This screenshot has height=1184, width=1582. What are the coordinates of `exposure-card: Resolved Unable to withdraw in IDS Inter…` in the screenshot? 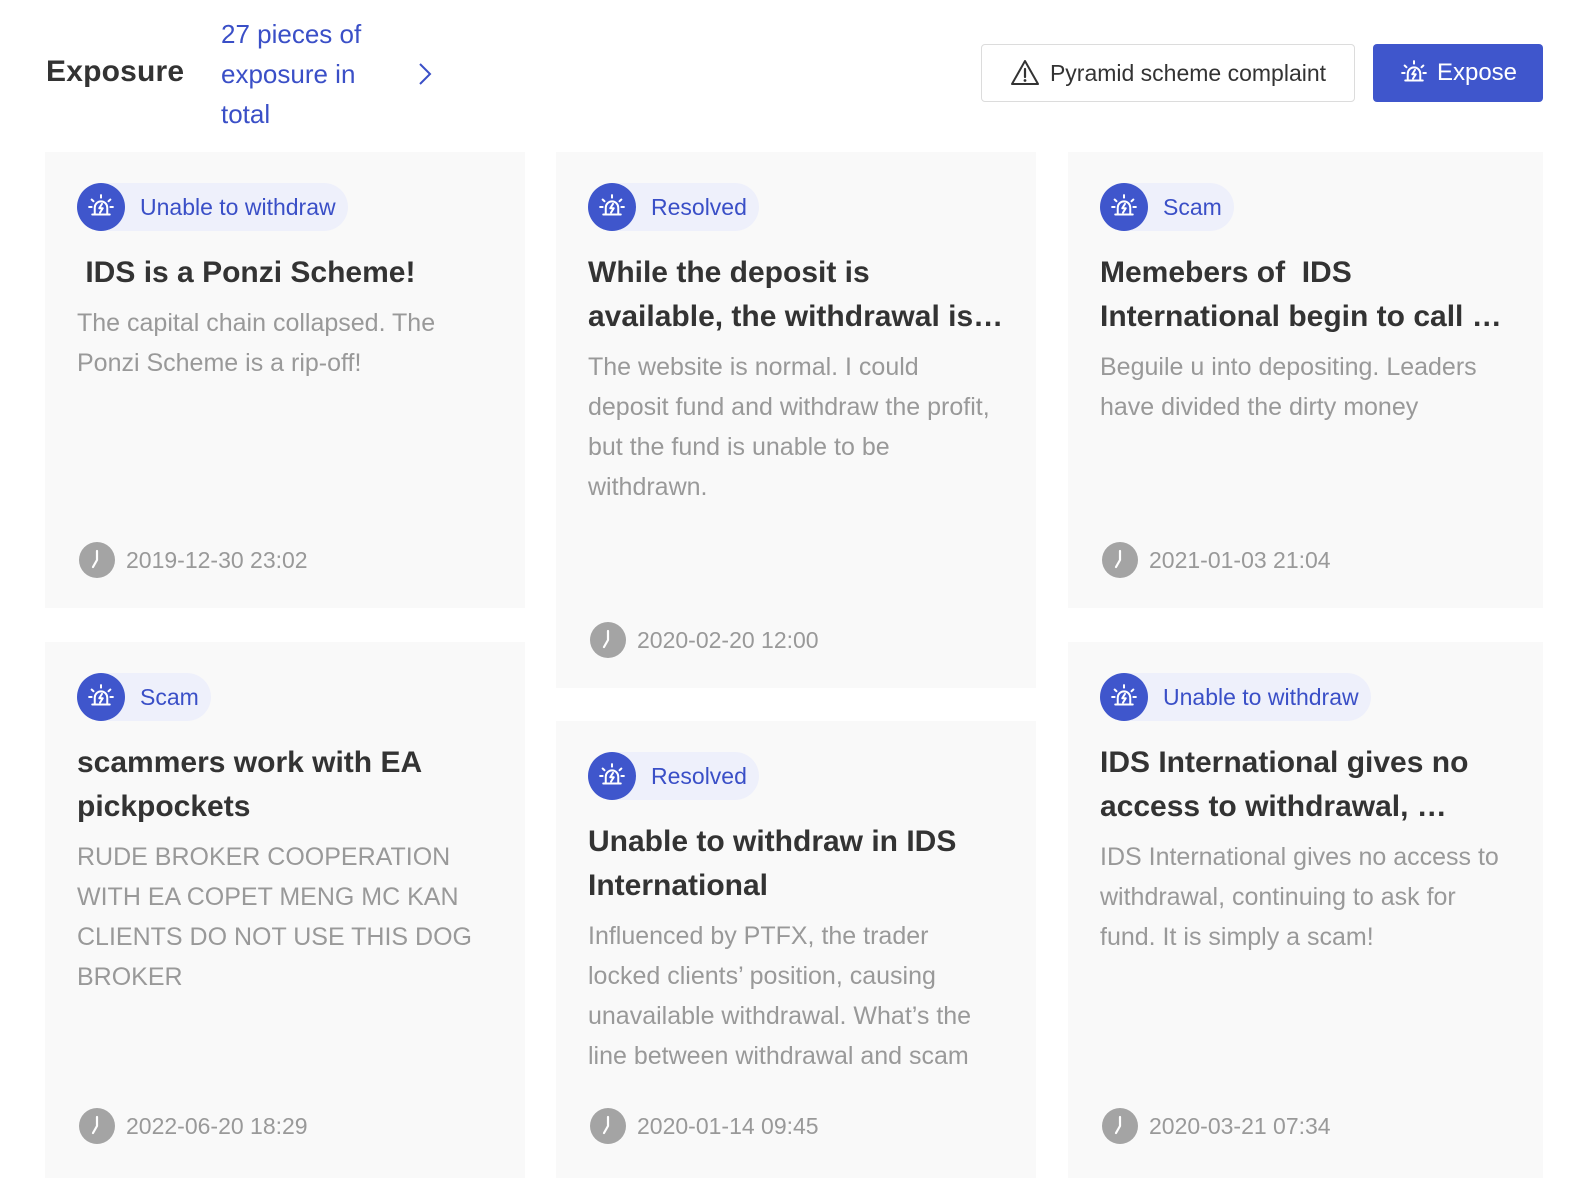 It's located at (796, 949).